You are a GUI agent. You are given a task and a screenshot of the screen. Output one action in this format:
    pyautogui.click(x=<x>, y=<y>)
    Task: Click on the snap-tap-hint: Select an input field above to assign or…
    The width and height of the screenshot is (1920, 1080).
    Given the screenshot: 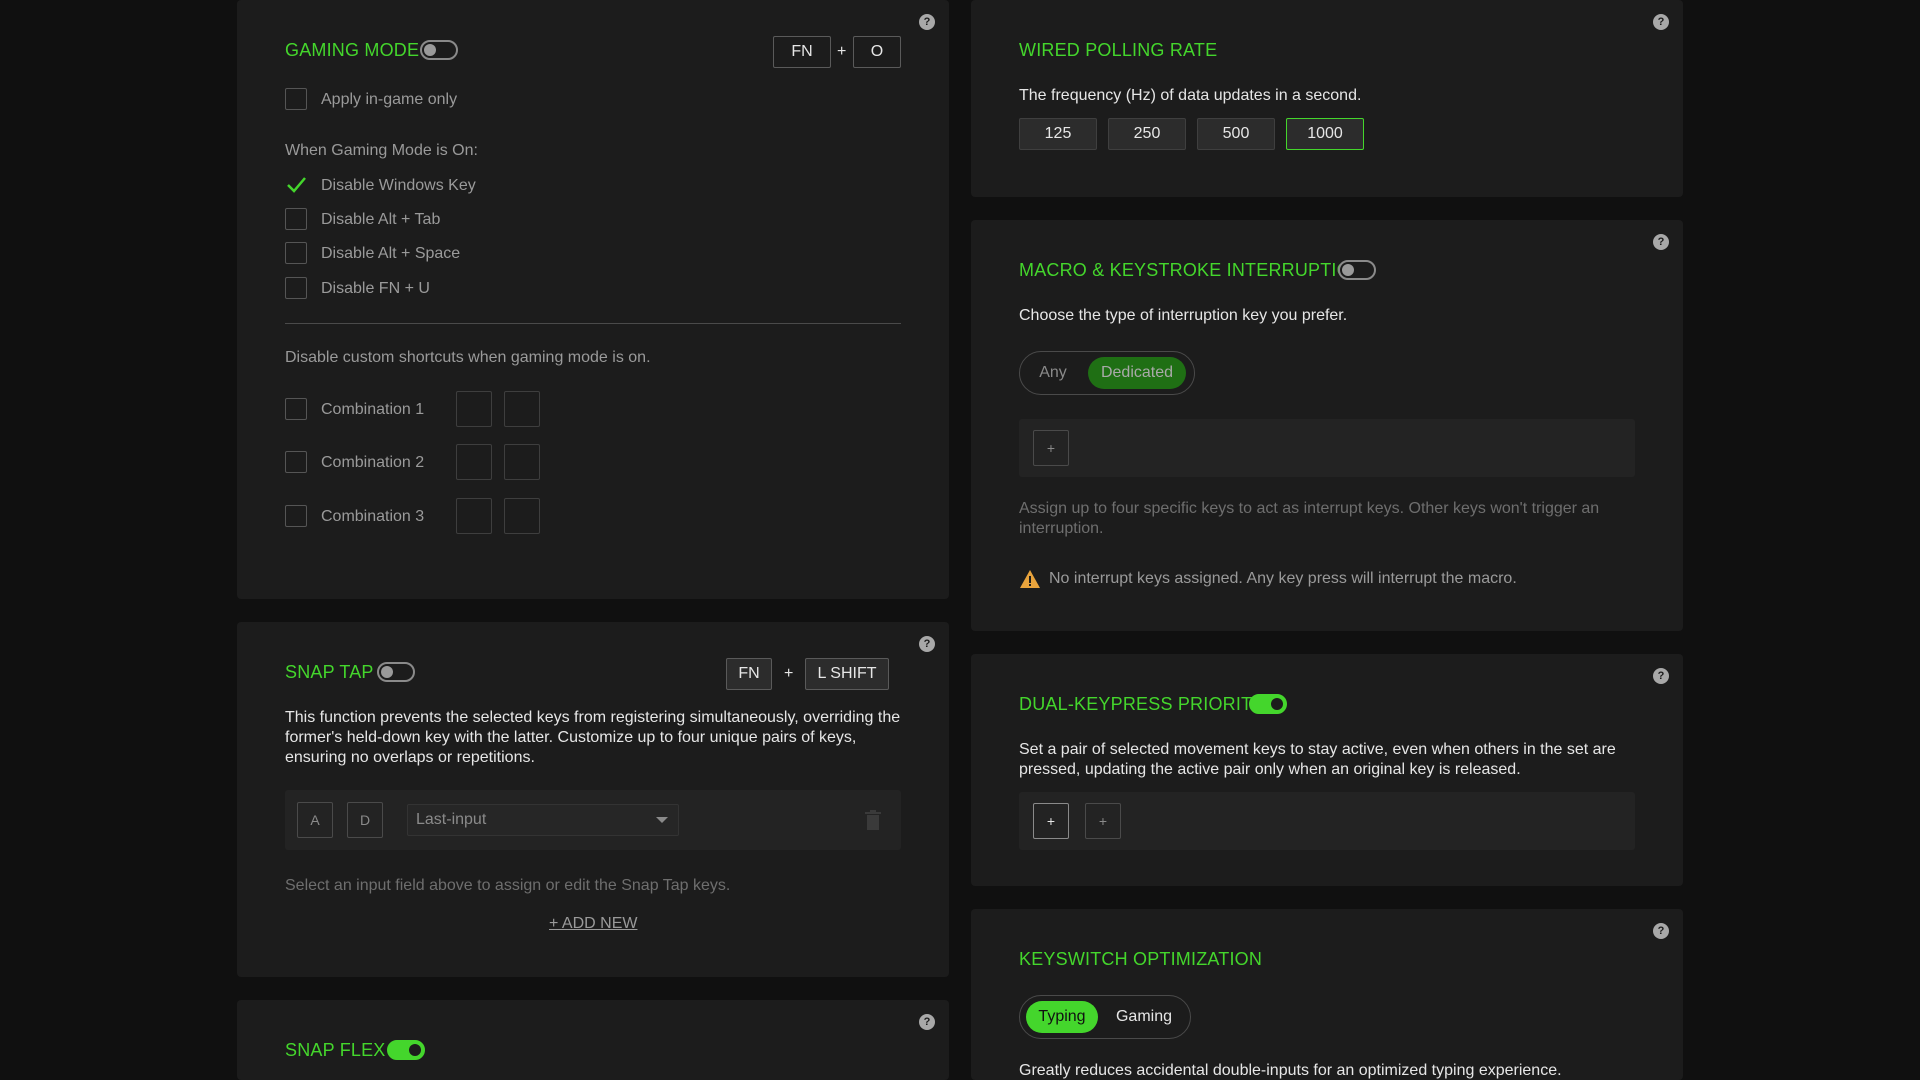 What is the action you would take?
    pyautogui.click(x=508, y=885)
    